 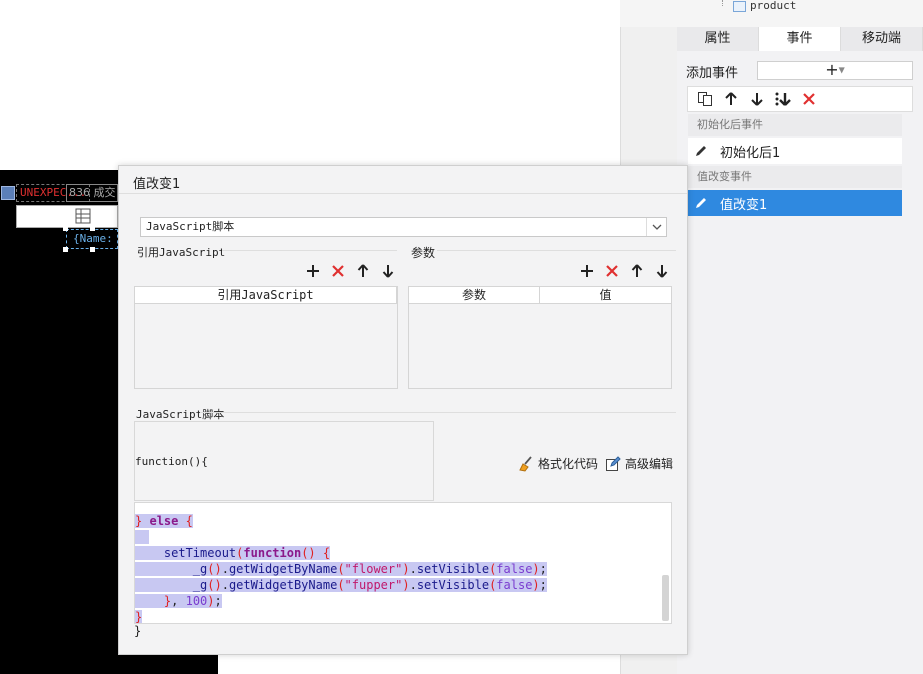 What do you see at coordinates (639, 463) in the screenshot?
I see `advanced-edit-button: 高级编辑` at bounding box center [639, 463].